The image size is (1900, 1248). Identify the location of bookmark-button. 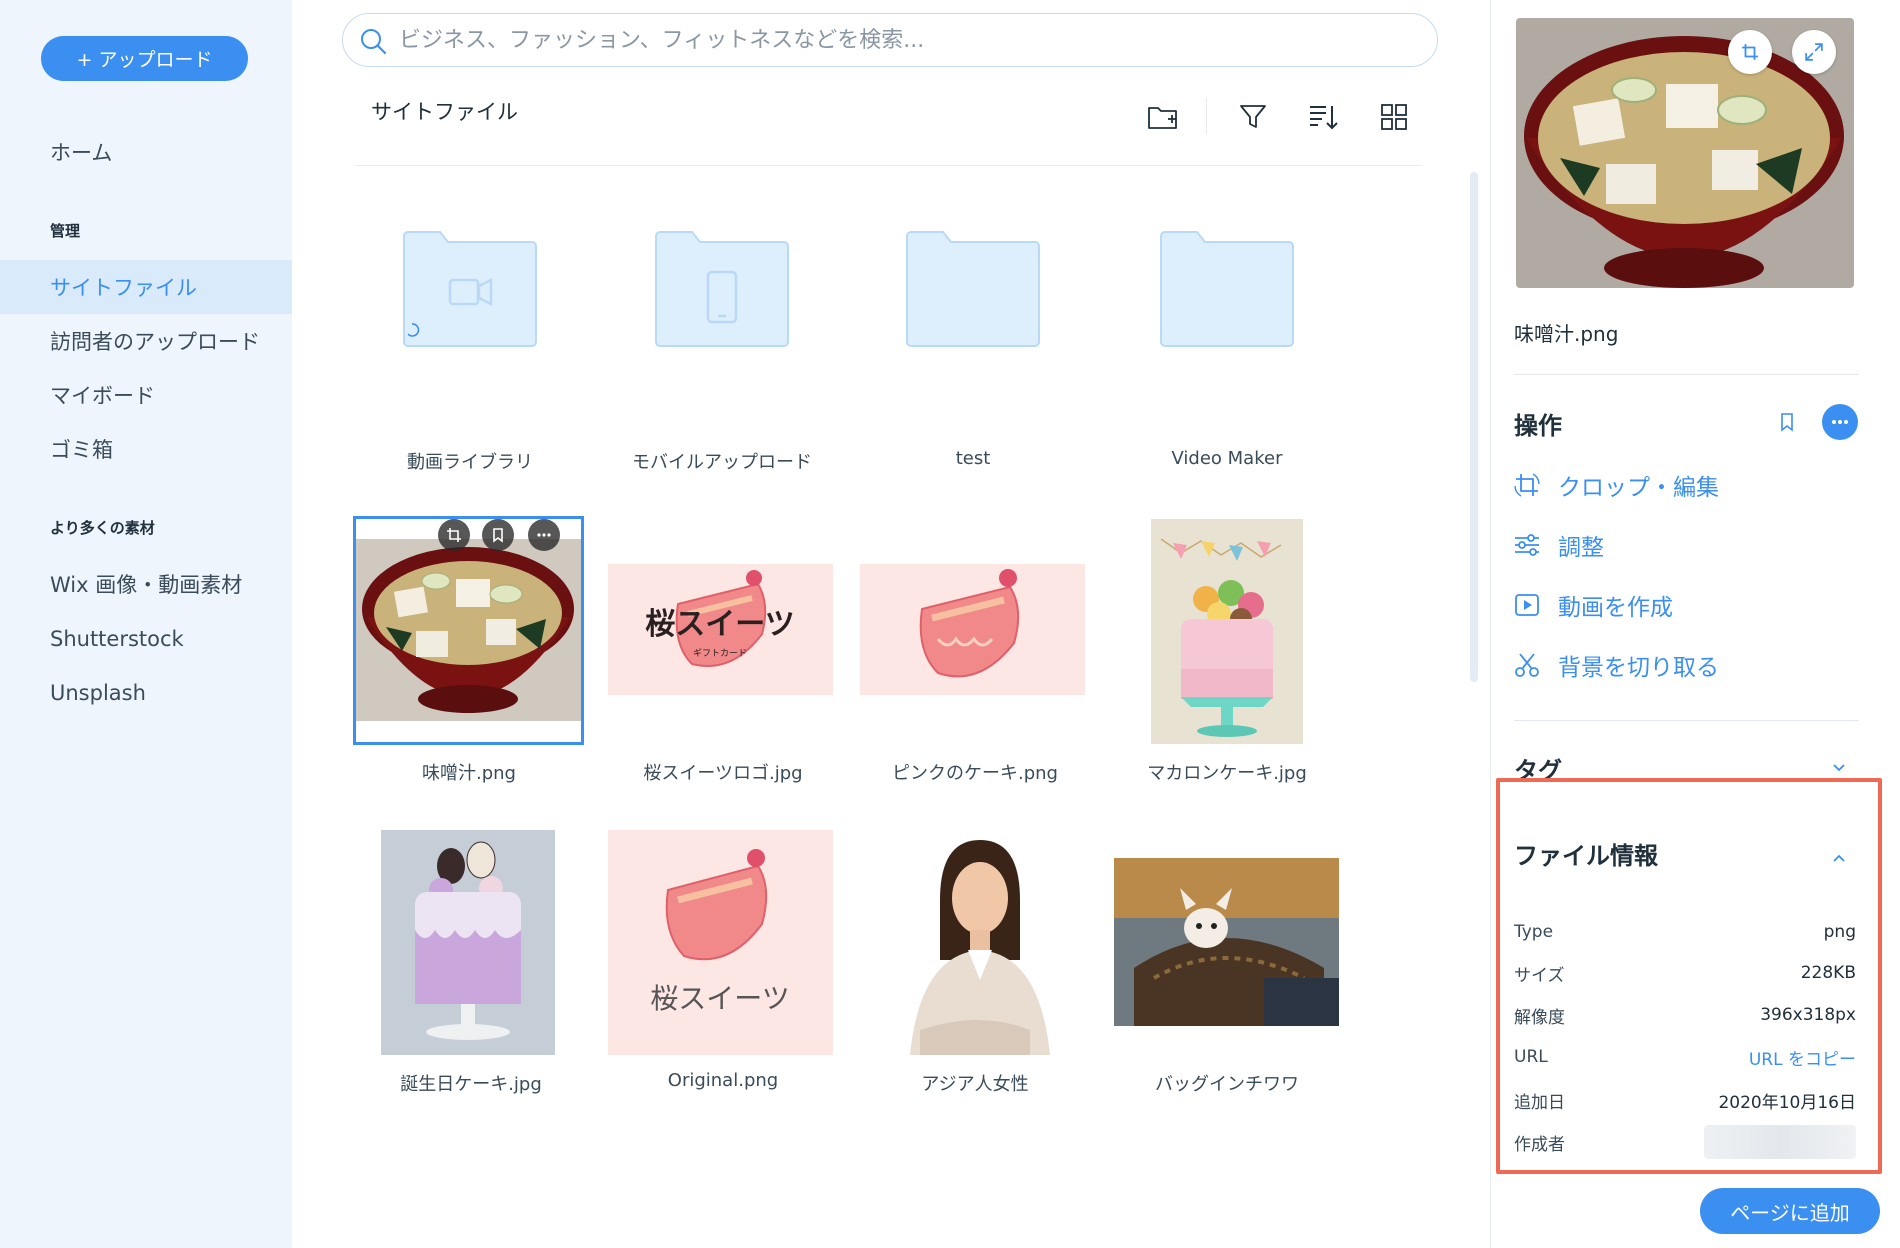
(498, 535).